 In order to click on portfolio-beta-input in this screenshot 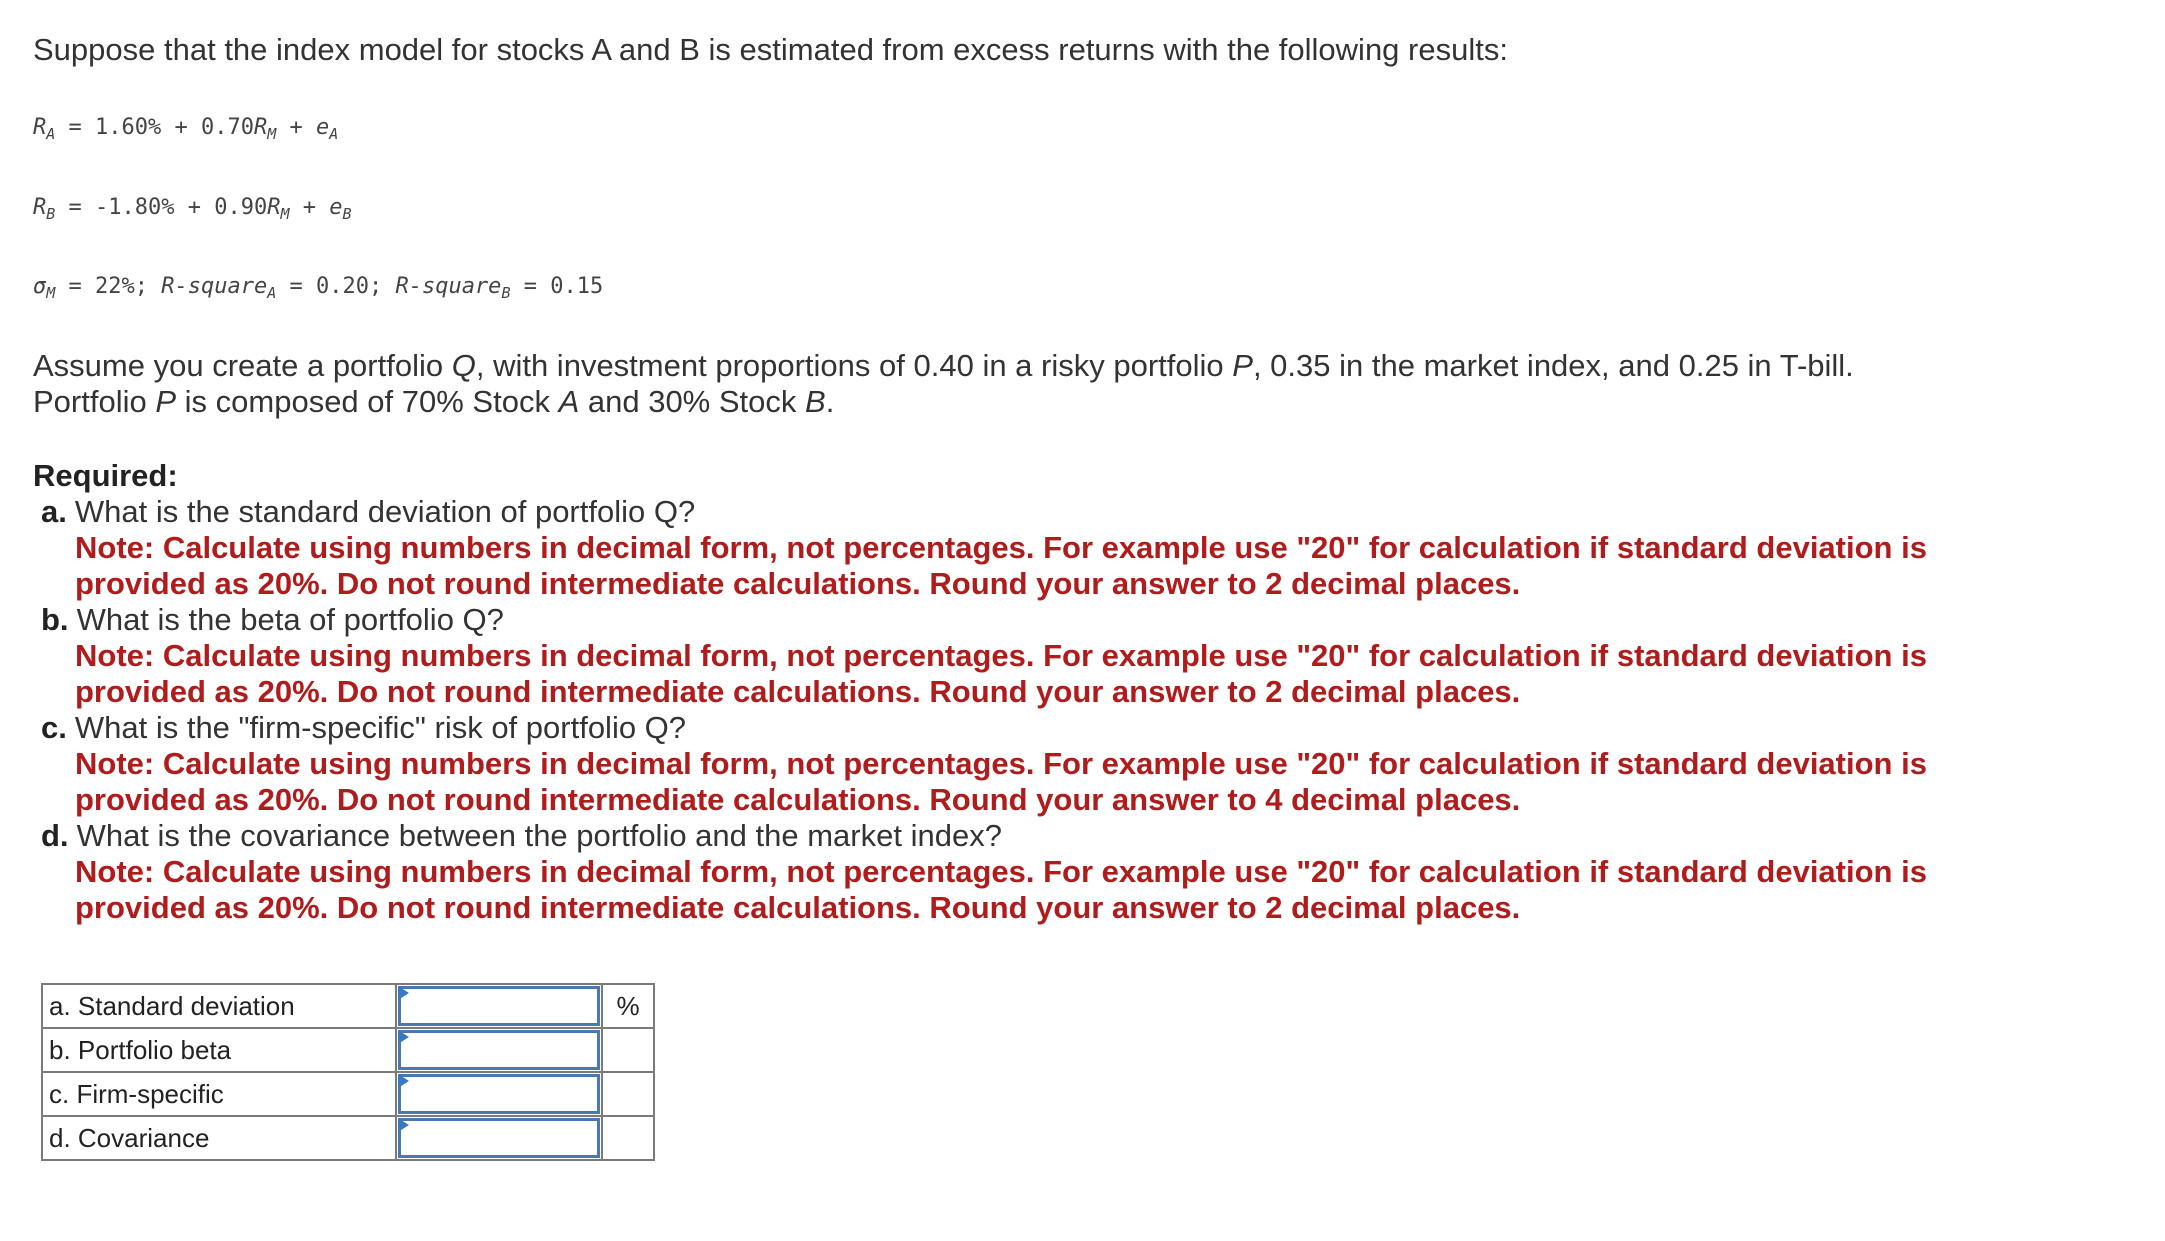, I will do `click(499, 1050)`.